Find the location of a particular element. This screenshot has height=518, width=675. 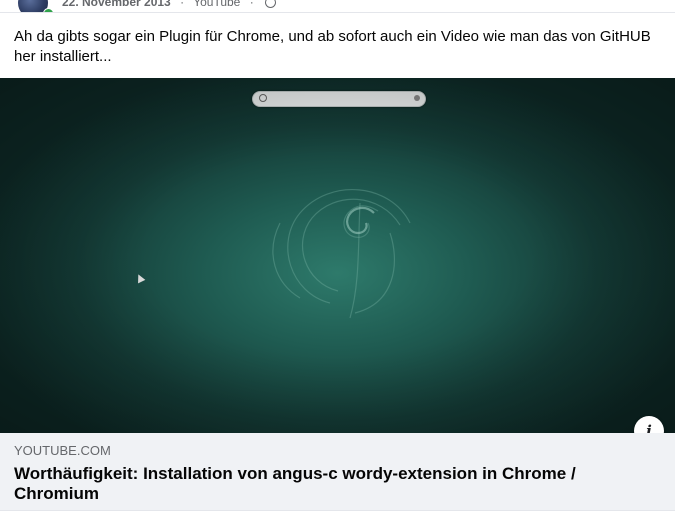

post-source: YouTube is located at coordinates (217, 4).